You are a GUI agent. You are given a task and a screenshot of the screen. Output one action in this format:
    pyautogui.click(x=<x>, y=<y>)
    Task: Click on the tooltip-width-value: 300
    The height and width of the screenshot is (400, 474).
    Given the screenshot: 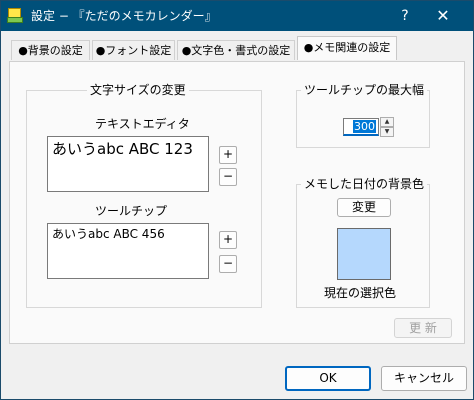 What is the action you would take?
    pyautogui.click(x=364, y=126)
    